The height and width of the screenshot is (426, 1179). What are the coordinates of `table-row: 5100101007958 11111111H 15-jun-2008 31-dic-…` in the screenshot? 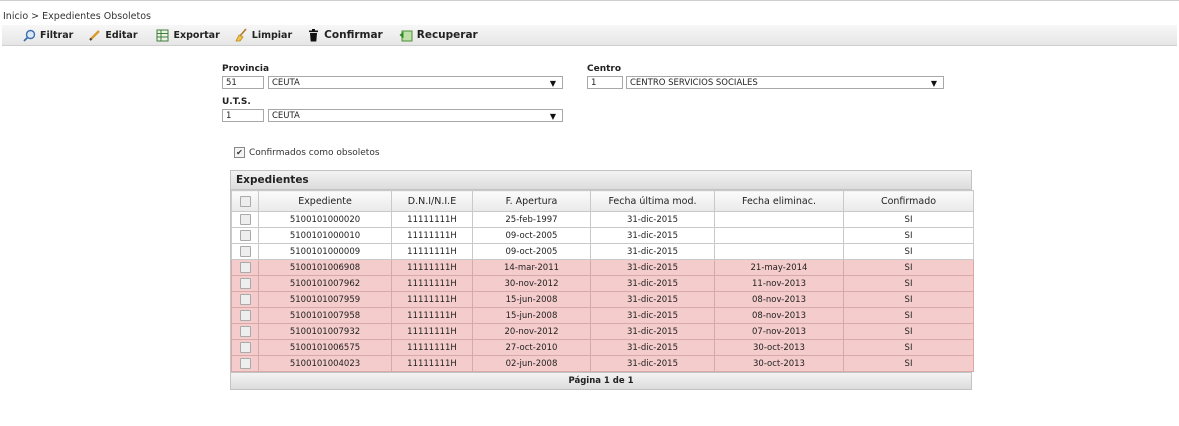 It's located at (602, 315).